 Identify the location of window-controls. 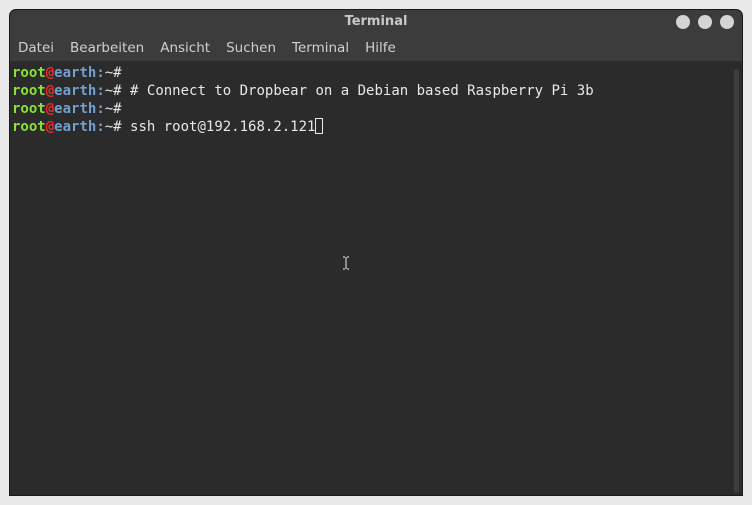
(705, 22).